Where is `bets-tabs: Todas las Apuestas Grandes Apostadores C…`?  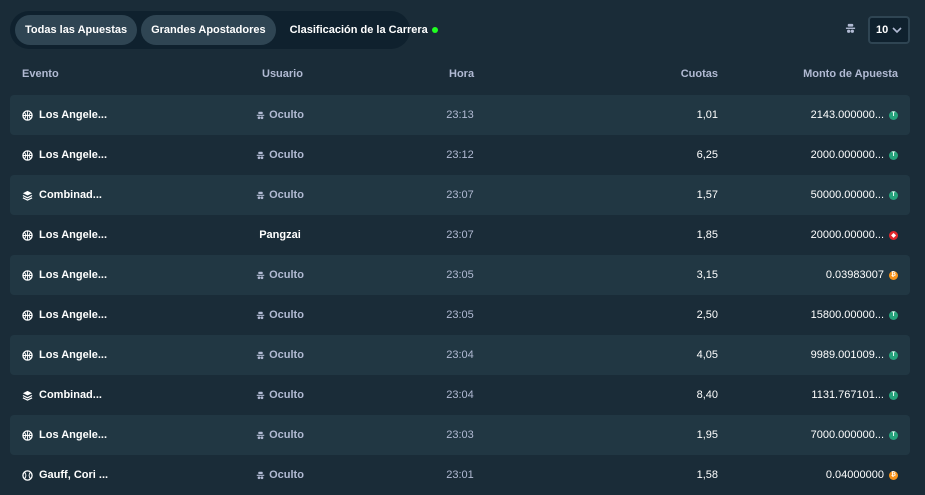
bets-tabs: Todas las Apuestas Grandes Apostadores C… is located at coordinates (224, 30).